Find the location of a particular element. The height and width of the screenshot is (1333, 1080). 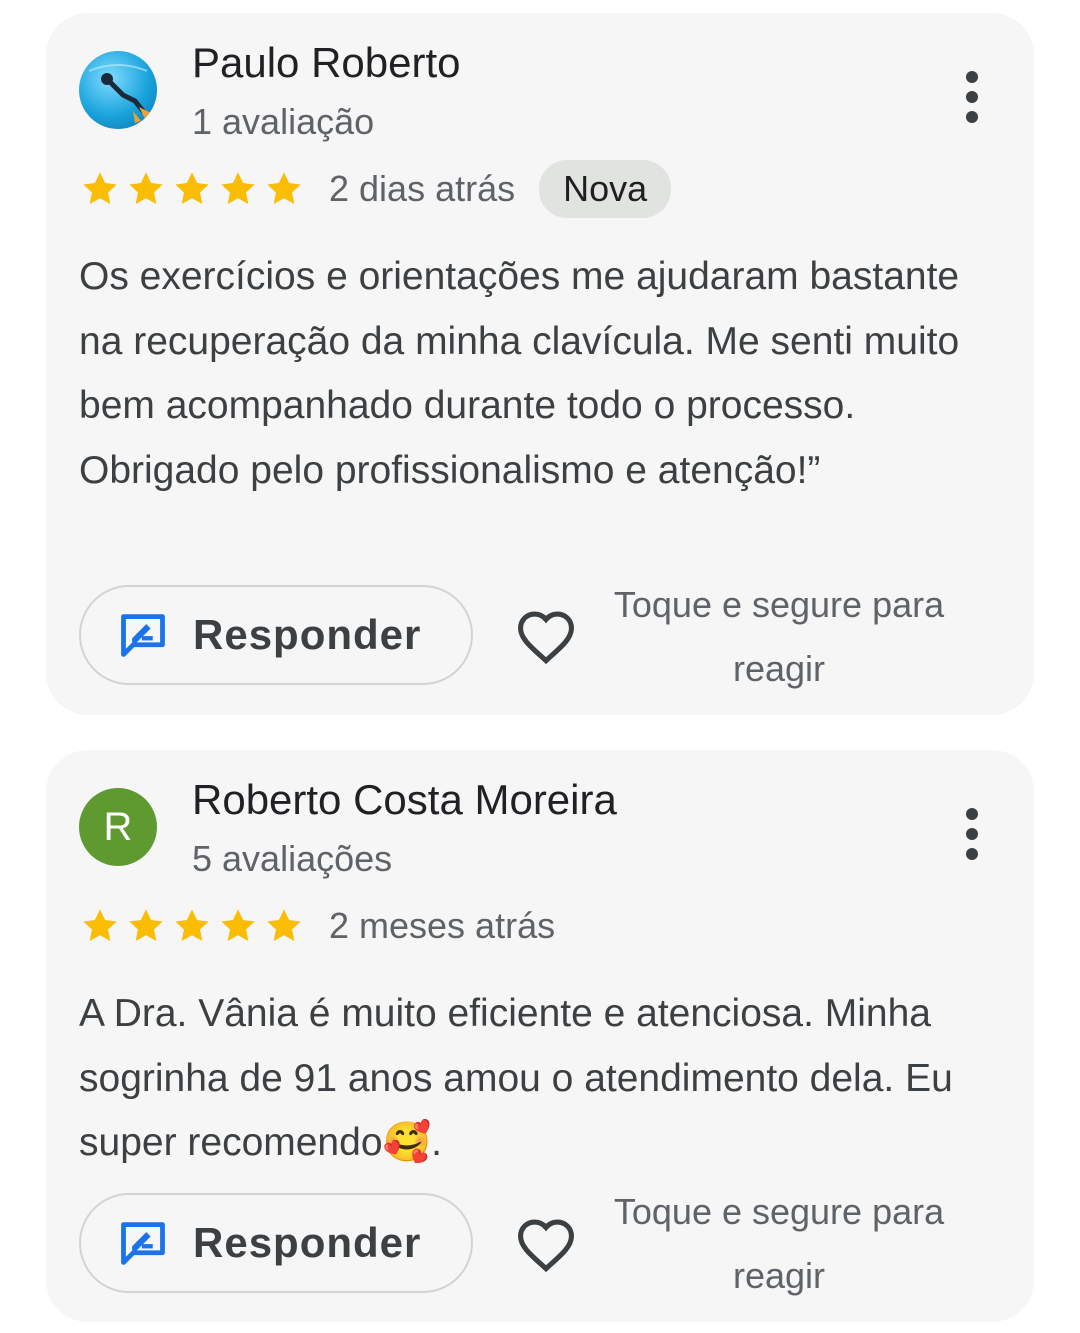

reviewer-review-count: 5 avaliações is located at coordinates (292, 858).